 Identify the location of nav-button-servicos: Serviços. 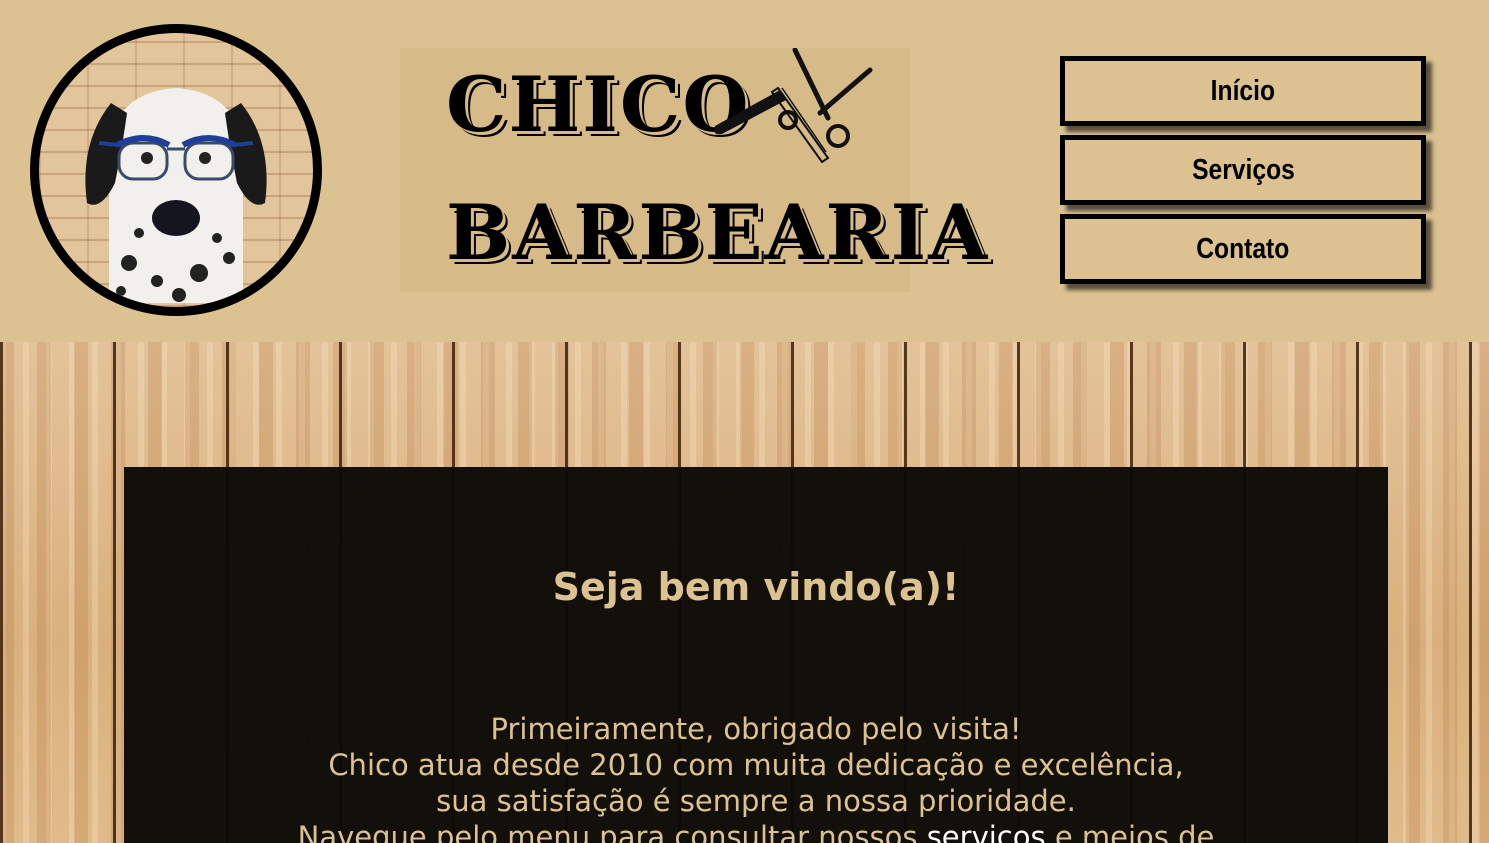
(1243, 170).